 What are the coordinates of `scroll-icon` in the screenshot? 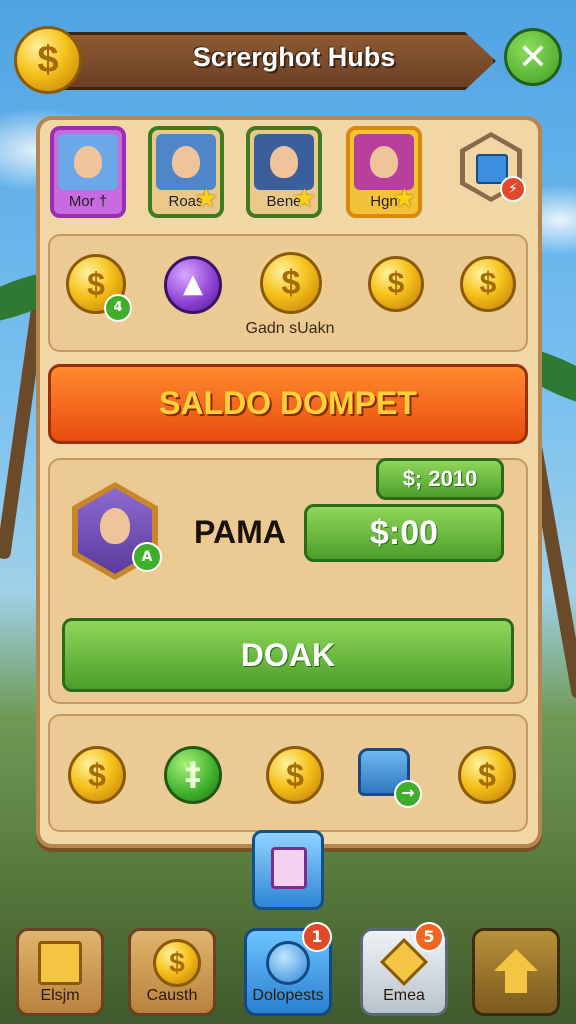 It's located at (60, 963).